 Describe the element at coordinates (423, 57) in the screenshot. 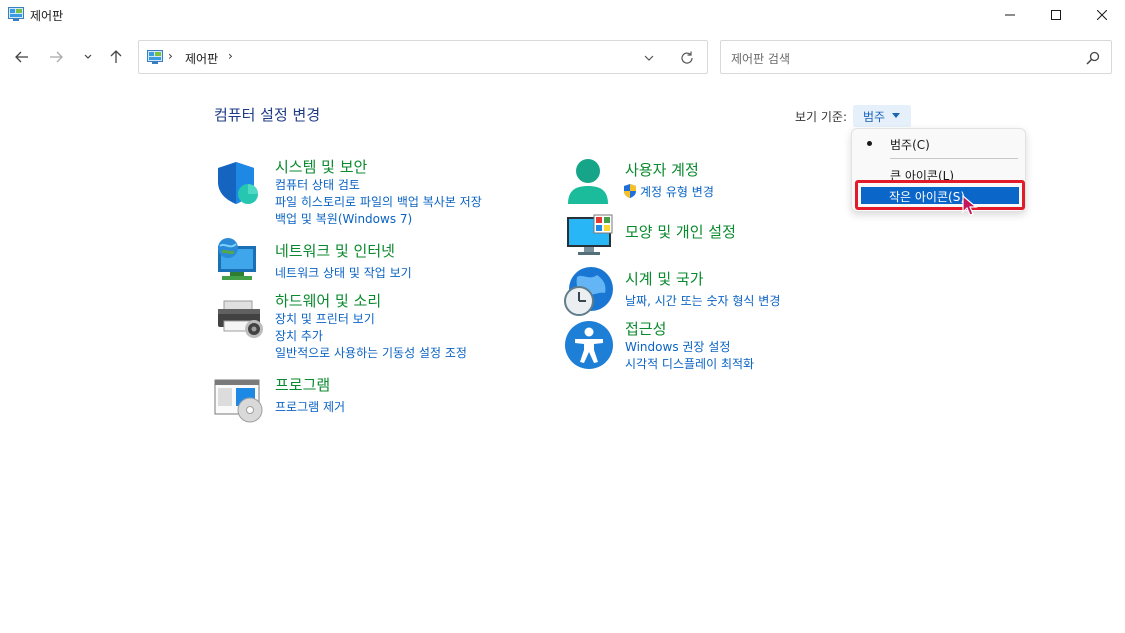

I see `address-bar: › 제어판 ›` at that location.